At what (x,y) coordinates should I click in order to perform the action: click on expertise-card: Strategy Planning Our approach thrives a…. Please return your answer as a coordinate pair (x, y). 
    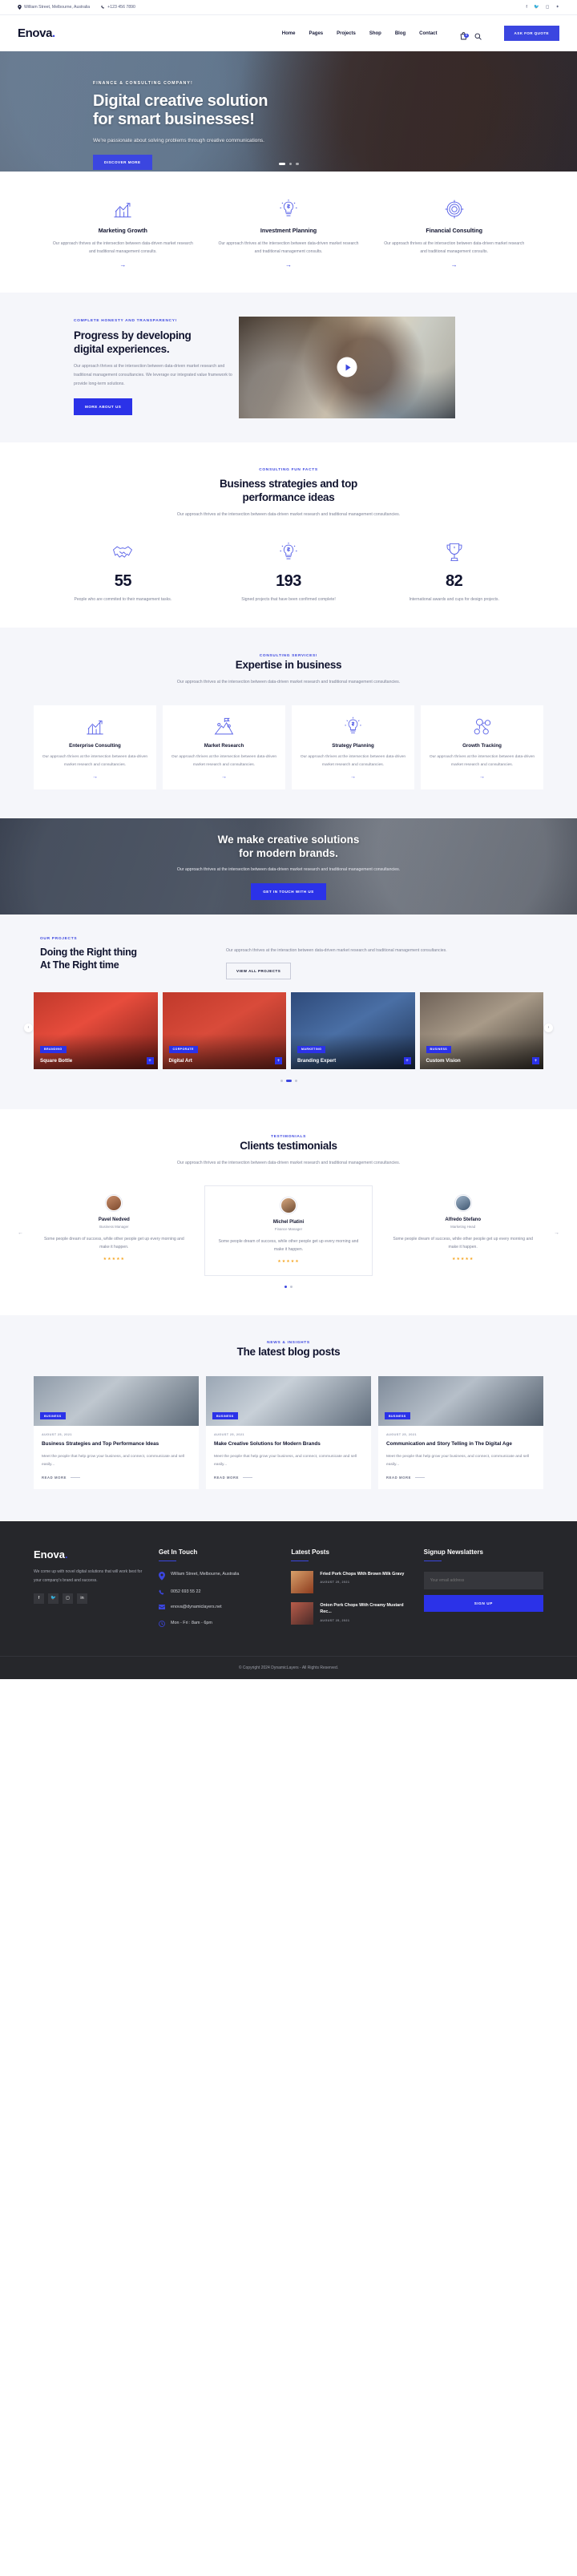
    Looking at the image, I should click on (353, 747).